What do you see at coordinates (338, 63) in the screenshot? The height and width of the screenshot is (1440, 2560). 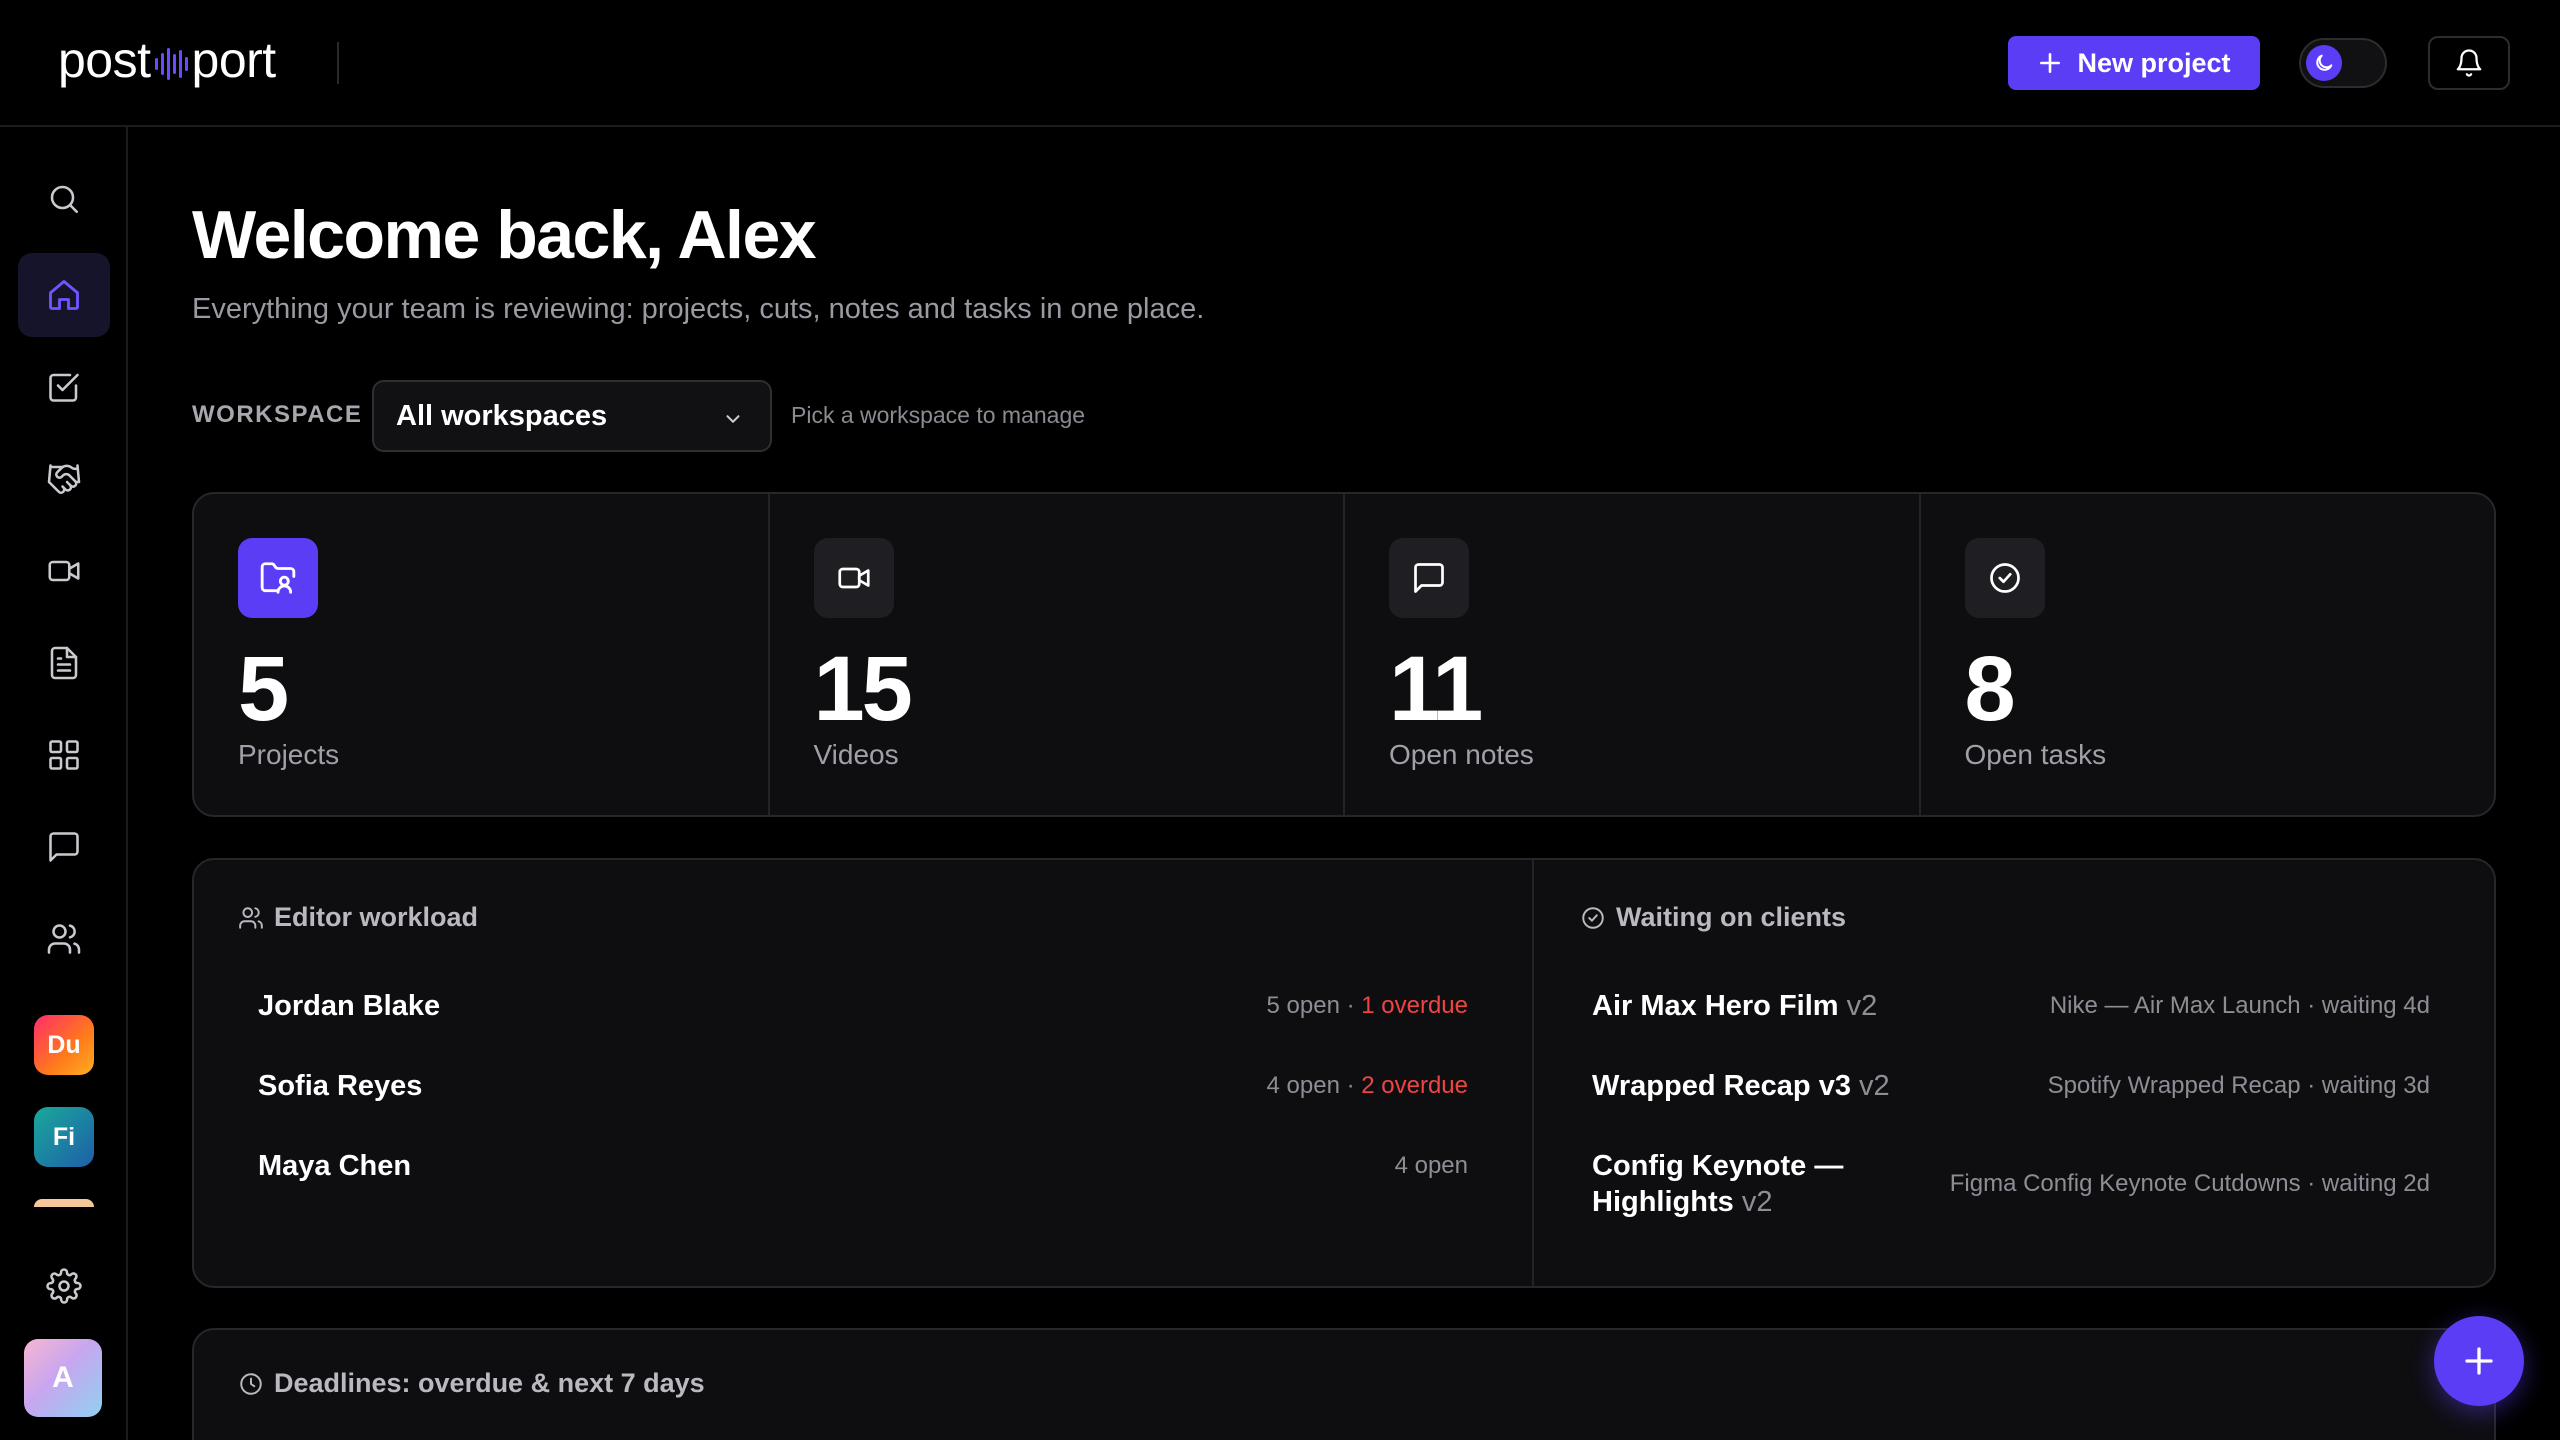 I see `divider` at bounding box center [338, 63].